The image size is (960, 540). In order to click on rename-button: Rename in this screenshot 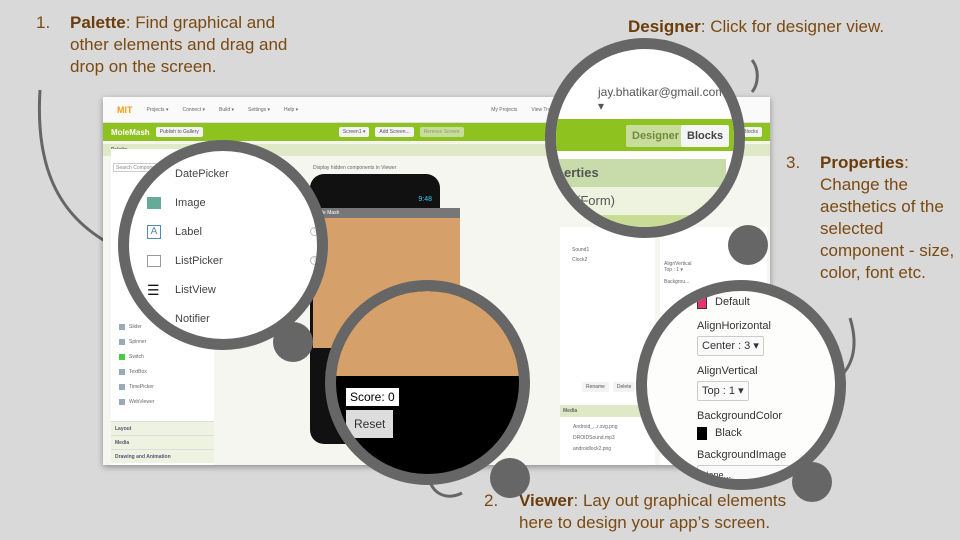, I will do `click(595, 387)`.